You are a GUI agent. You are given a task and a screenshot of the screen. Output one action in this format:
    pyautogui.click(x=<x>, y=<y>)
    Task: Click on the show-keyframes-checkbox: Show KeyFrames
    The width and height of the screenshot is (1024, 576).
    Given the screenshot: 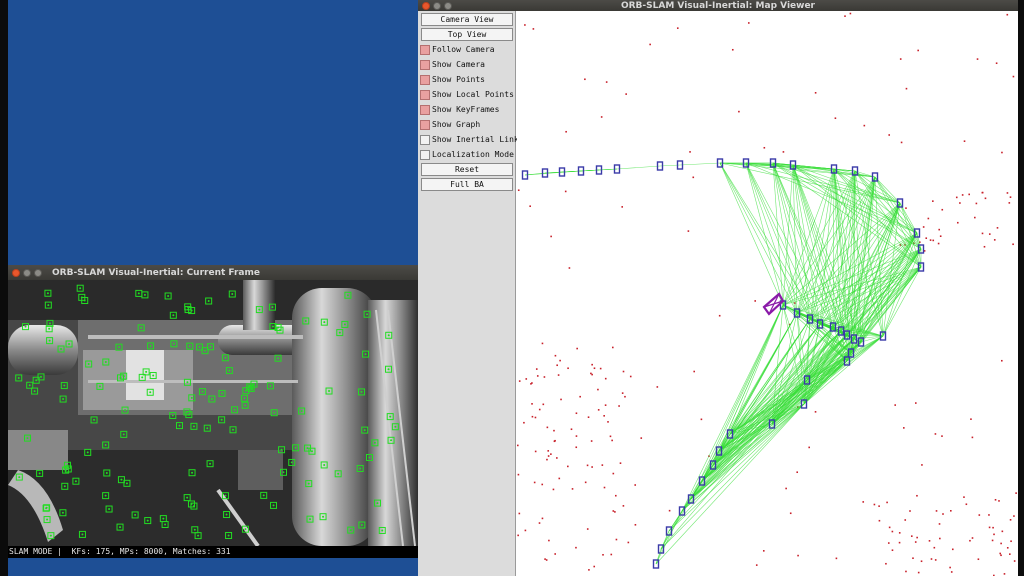 What is the action you would take?
    pyautogui.click(x=459, y=109)
    